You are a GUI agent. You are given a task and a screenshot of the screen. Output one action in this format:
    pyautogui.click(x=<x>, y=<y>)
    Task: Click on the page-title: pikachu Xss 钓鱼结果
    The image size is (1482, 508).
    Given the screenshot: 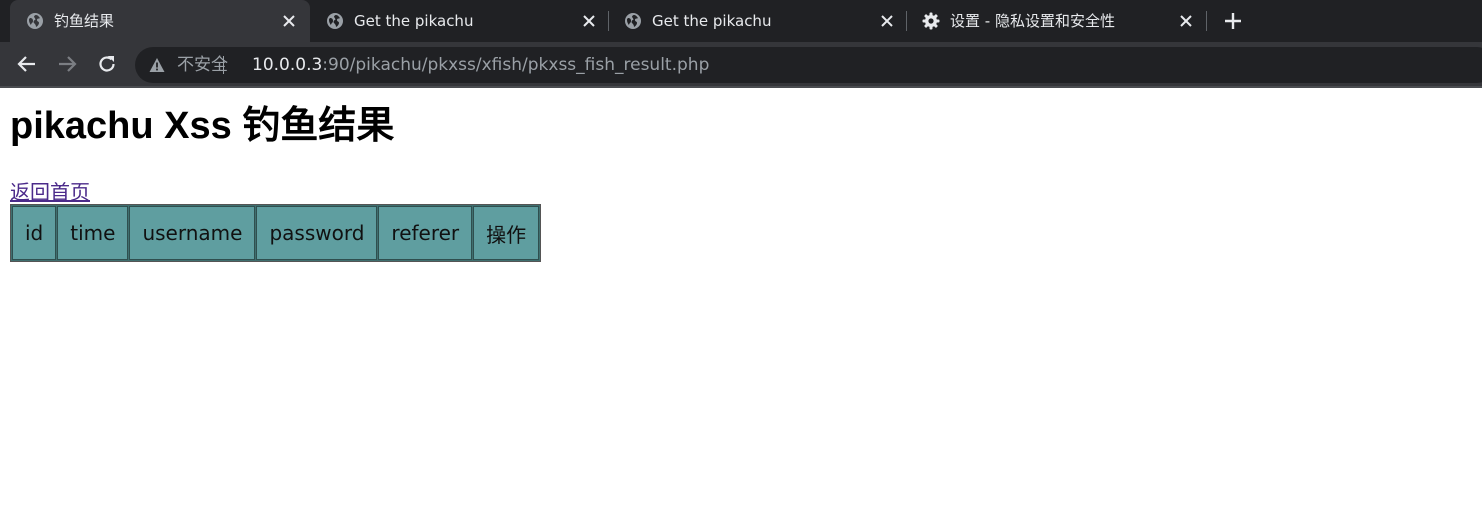 What is the action you would take?
    pyautogui.click(x=202, y=126)
    